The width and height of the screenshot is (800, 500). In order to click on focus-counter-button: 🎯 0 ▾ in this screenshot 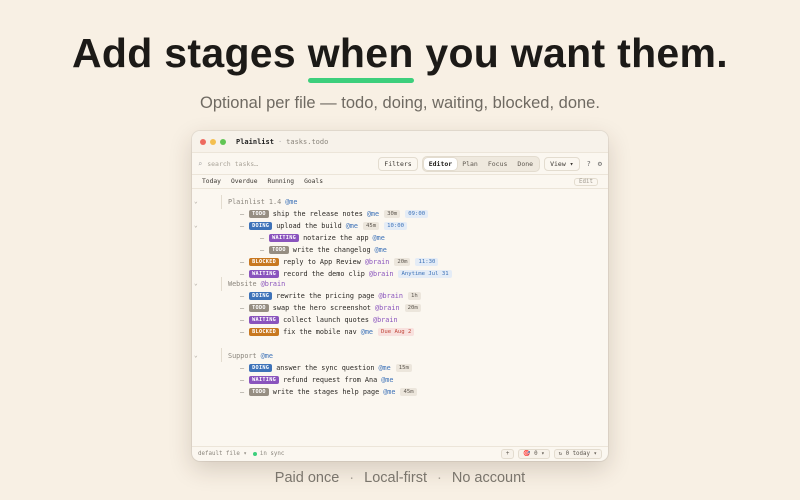, I will do `click(534, 454)`.